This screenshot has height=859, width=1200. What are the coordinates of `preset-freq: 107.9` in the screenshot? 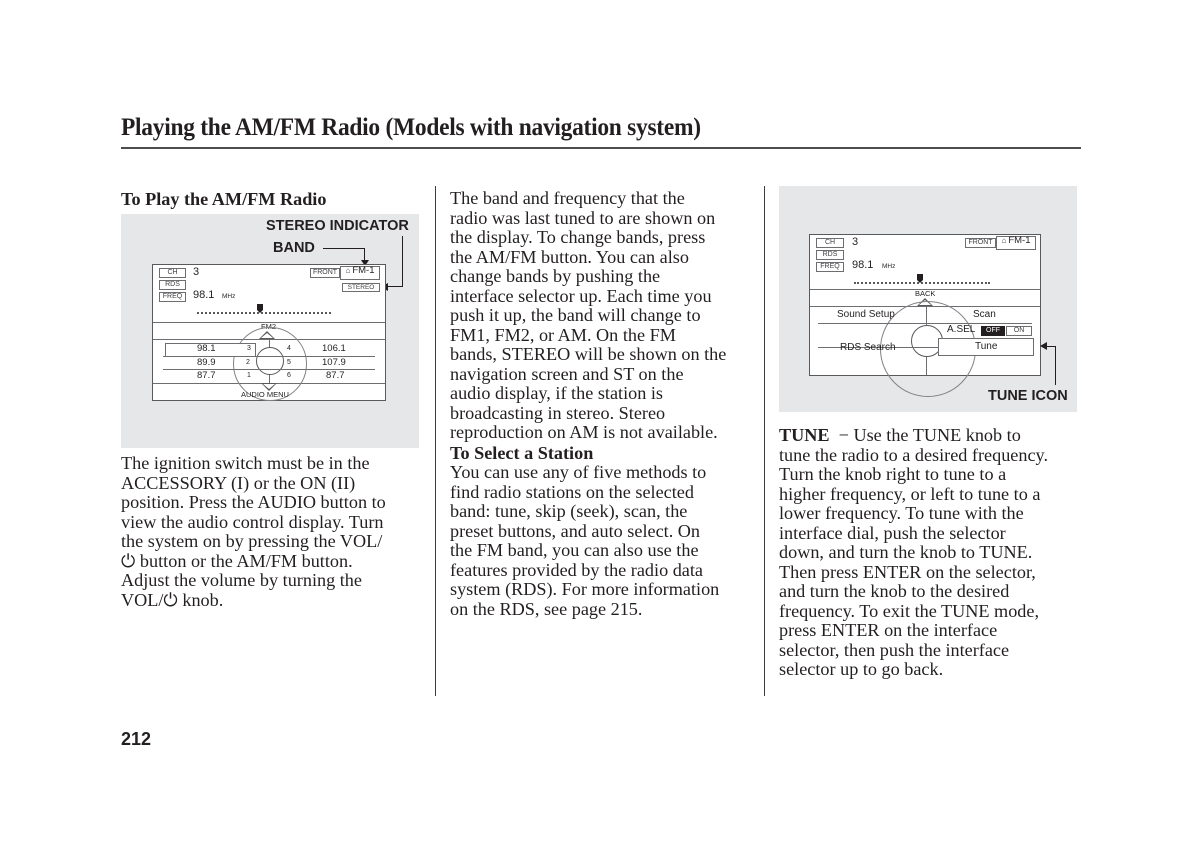 It's located at (334, 362).